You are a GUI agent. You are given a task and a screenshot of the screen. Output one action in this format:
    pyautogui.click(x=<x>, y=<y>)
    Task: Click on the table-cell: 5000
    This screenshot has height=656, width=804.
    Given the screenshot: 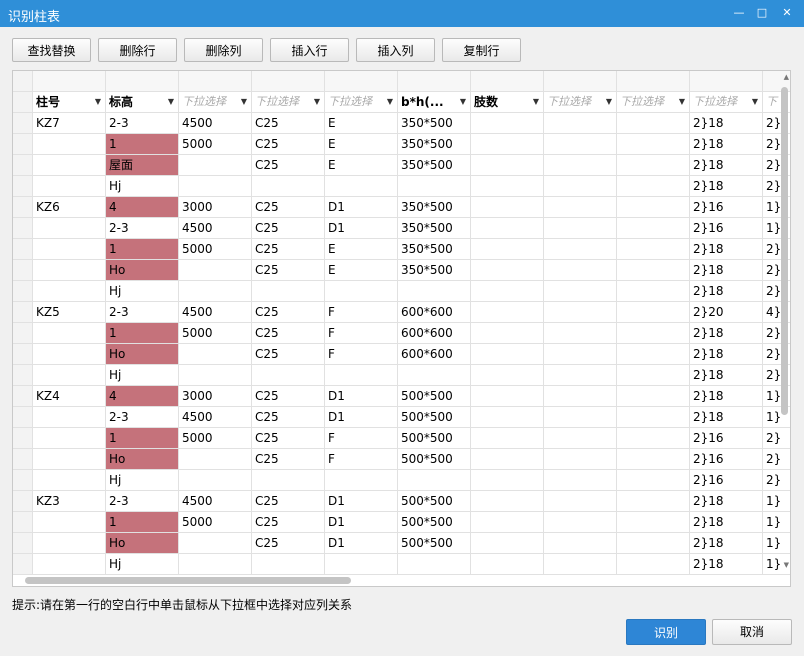 What is the action you would take?
    pyautogui.click(x=215, y=249)
    